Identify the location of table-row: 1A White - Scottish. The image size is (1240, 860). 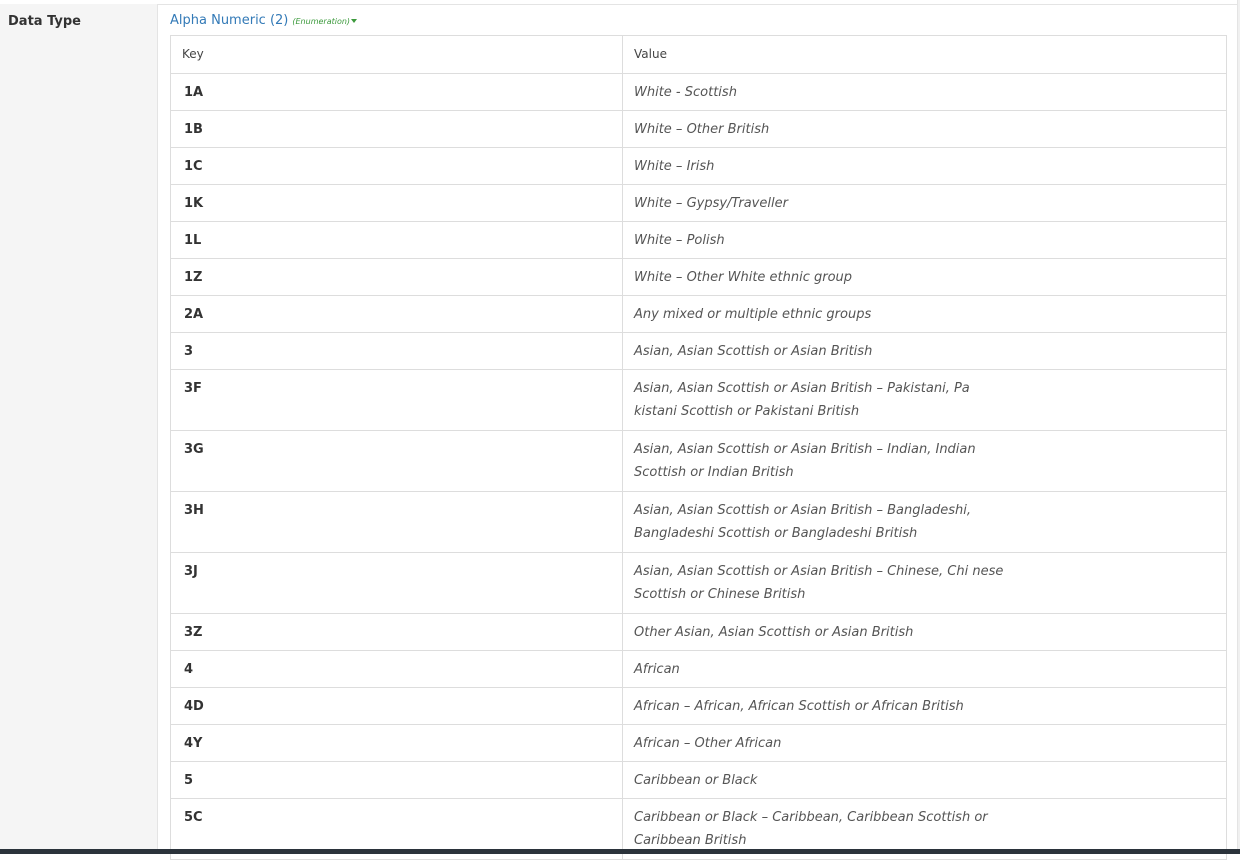
(698, 92).